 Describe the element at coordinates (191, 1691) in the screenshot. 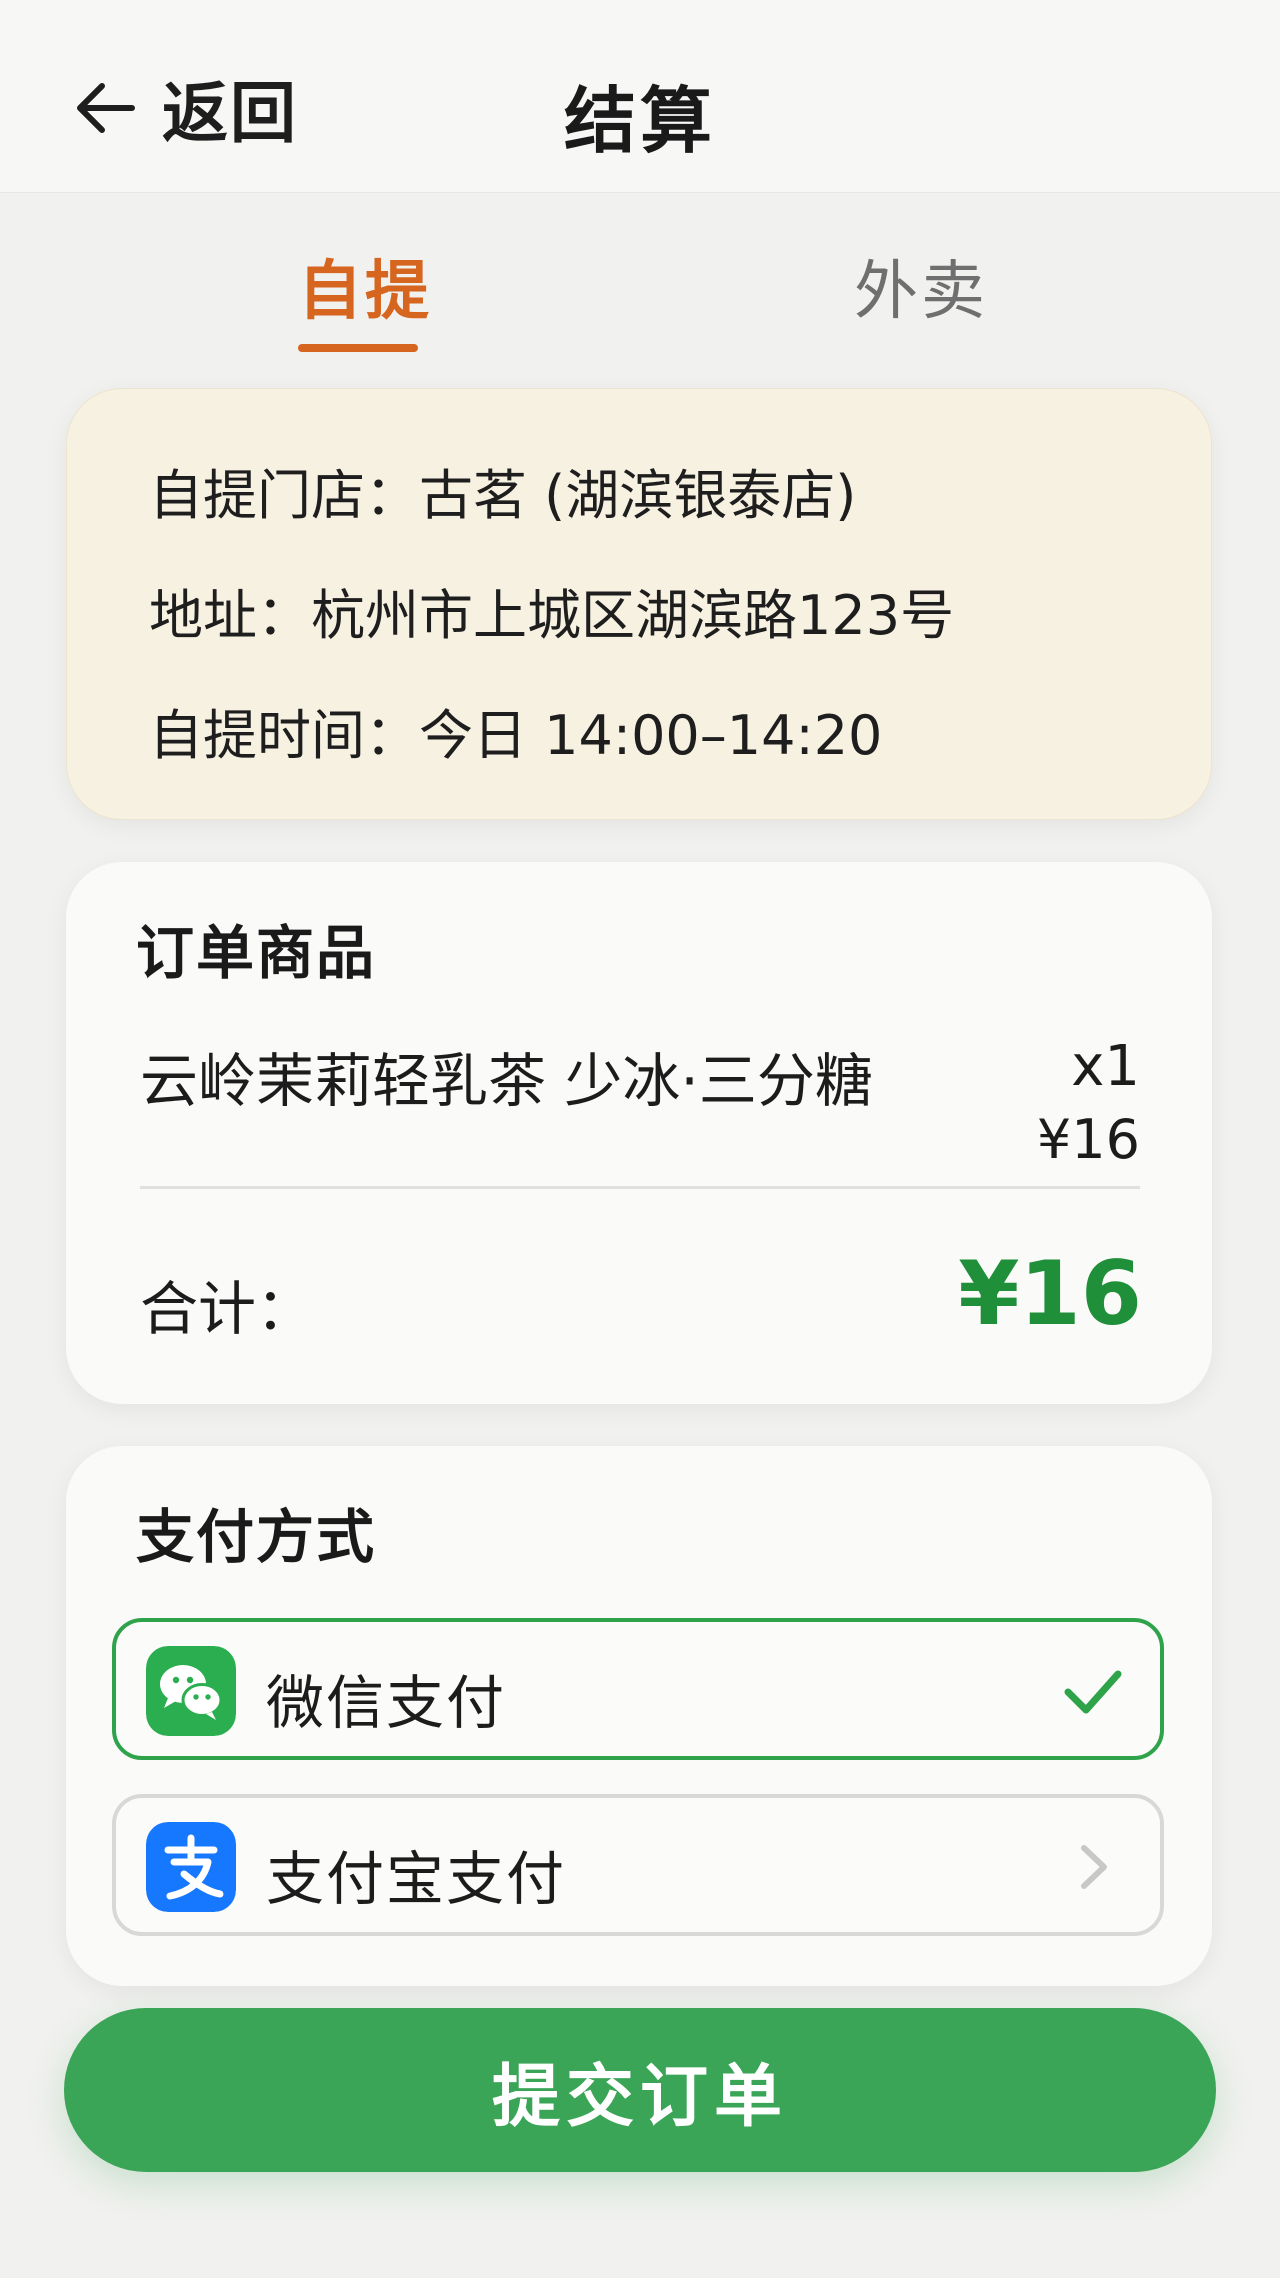

I see `wechat-pay-icon` at that location.